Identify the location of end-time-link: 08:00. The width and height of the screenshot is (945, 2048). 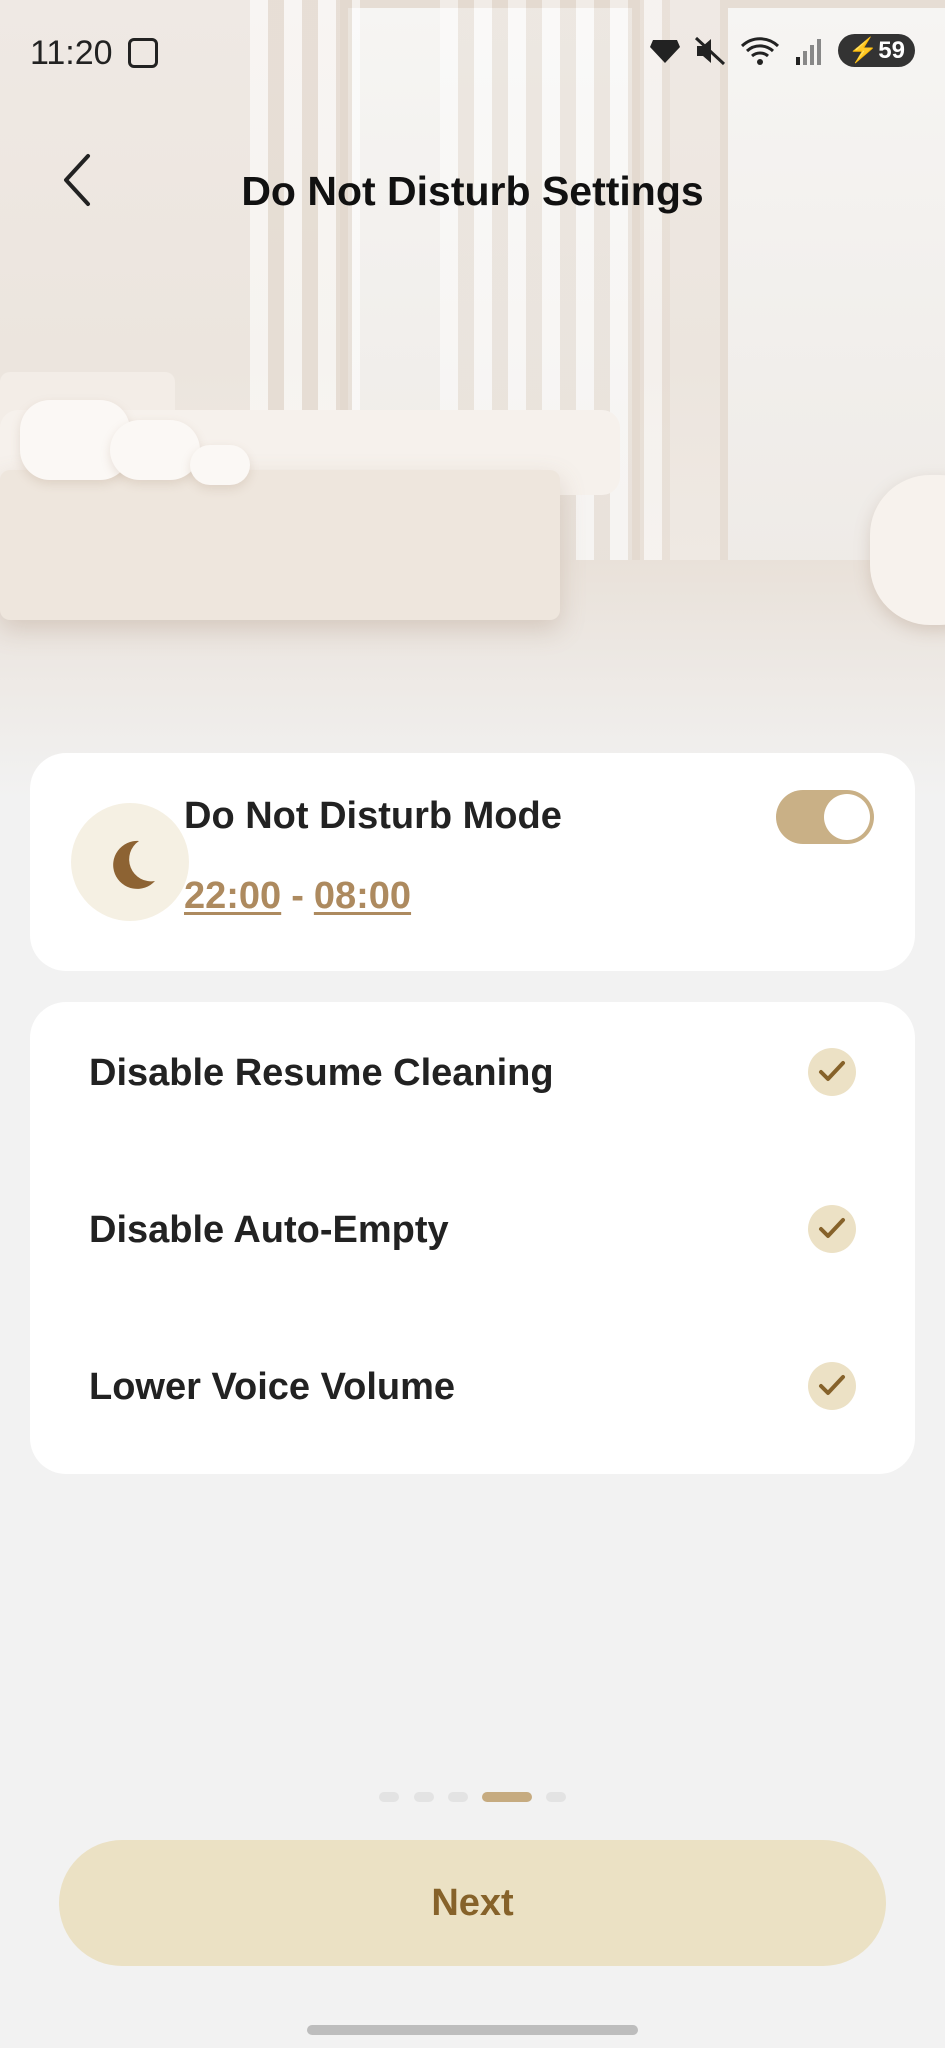
(362, 896).